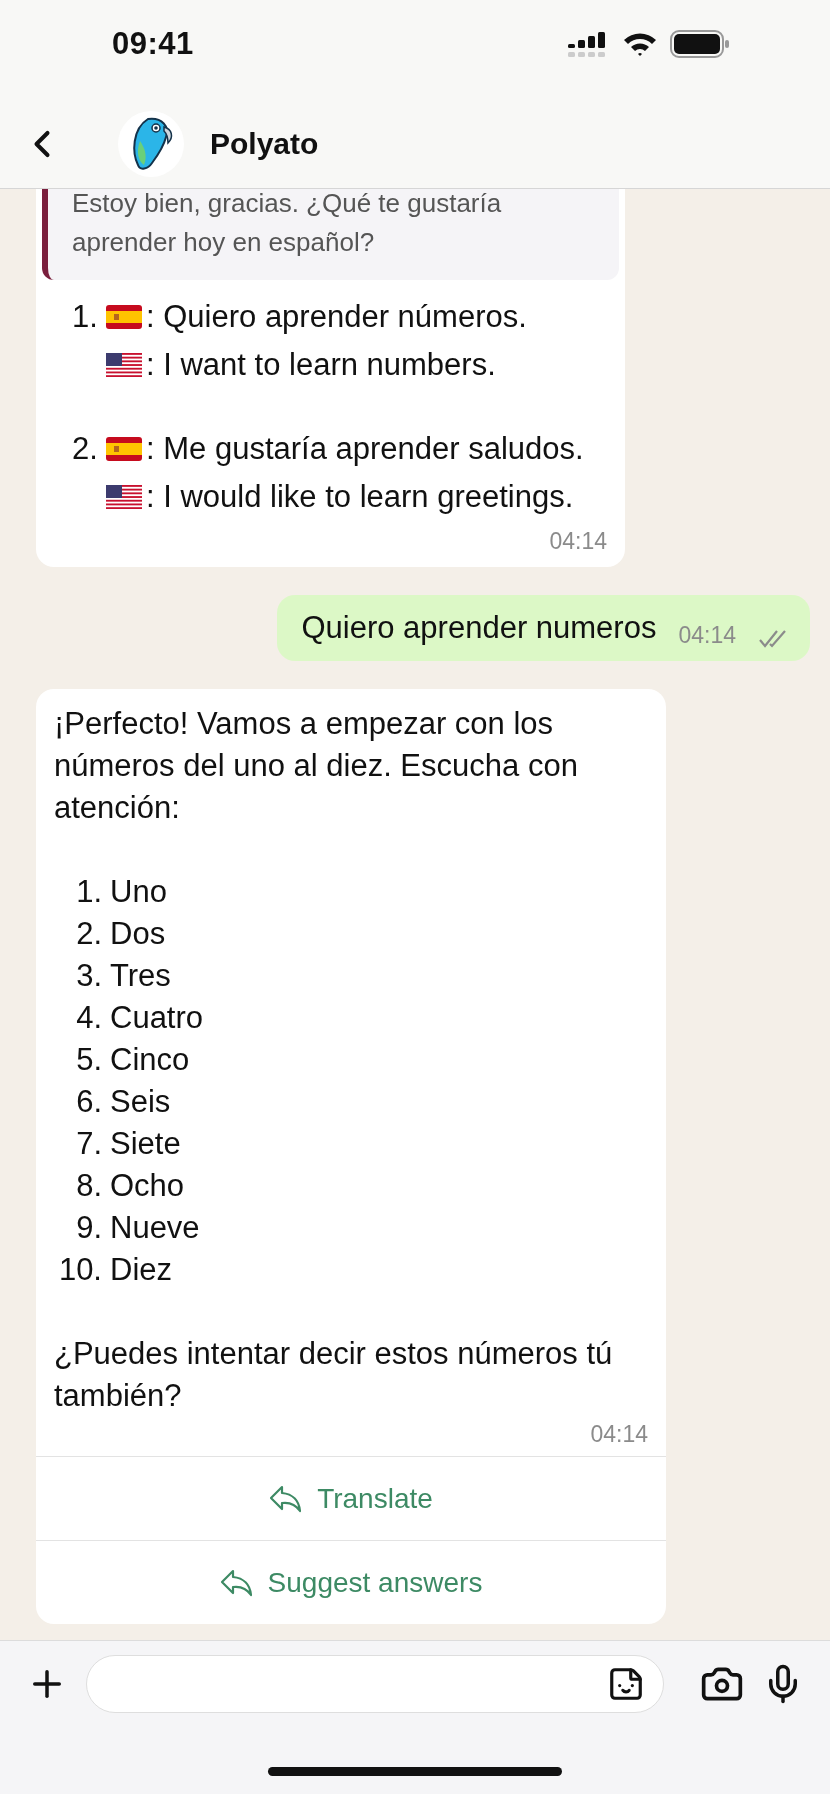 The image size is (830, 1794). I want to click on wifi-icon, so click(640, 44).